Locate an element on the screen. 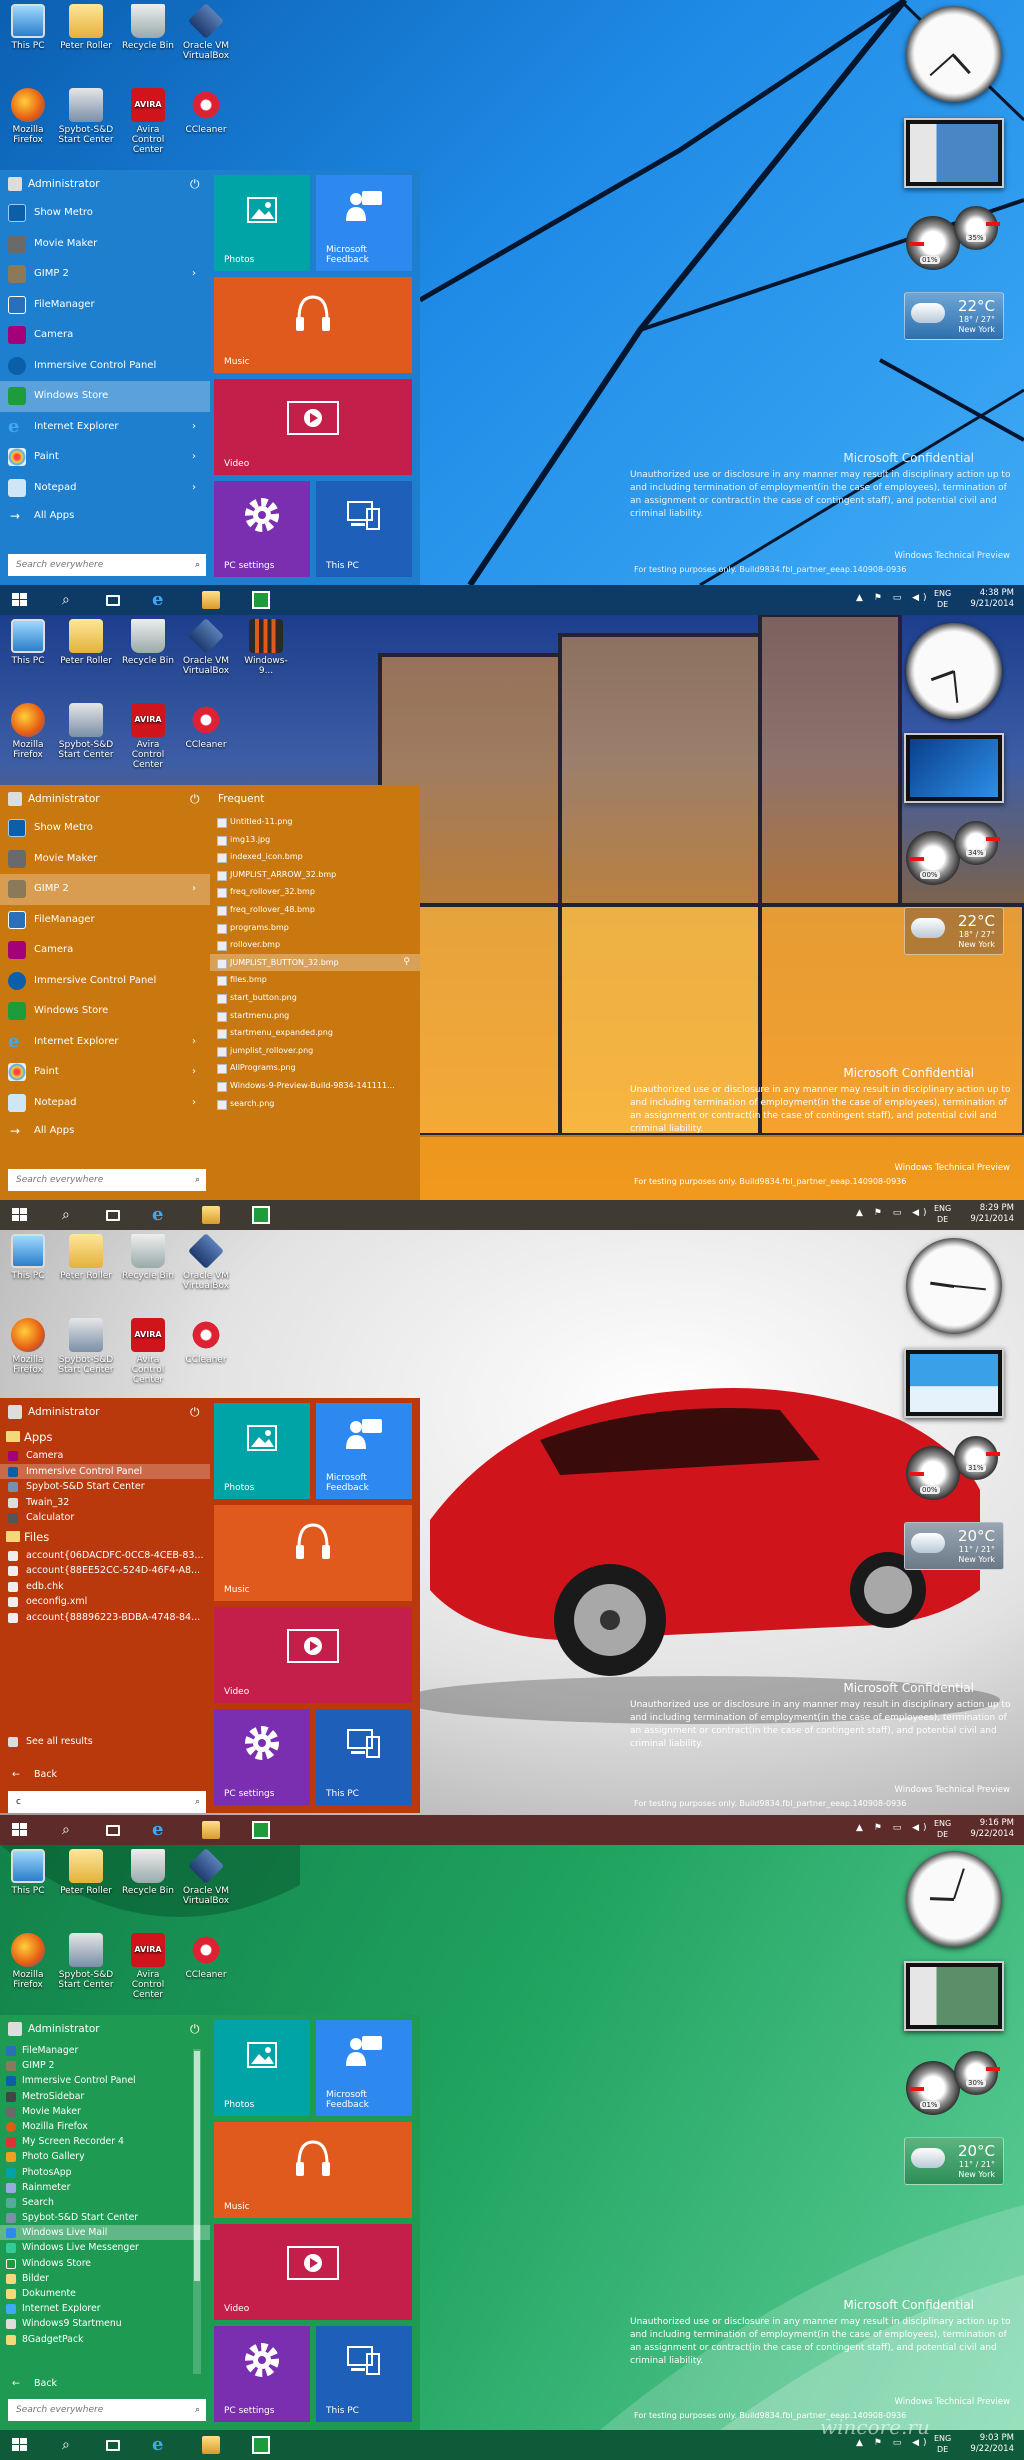 The width and height of the screenshot is (1024, 2460). taskbar-clock: 9:03 PM 9/22/2014 is located at coordinates (992, 2444).